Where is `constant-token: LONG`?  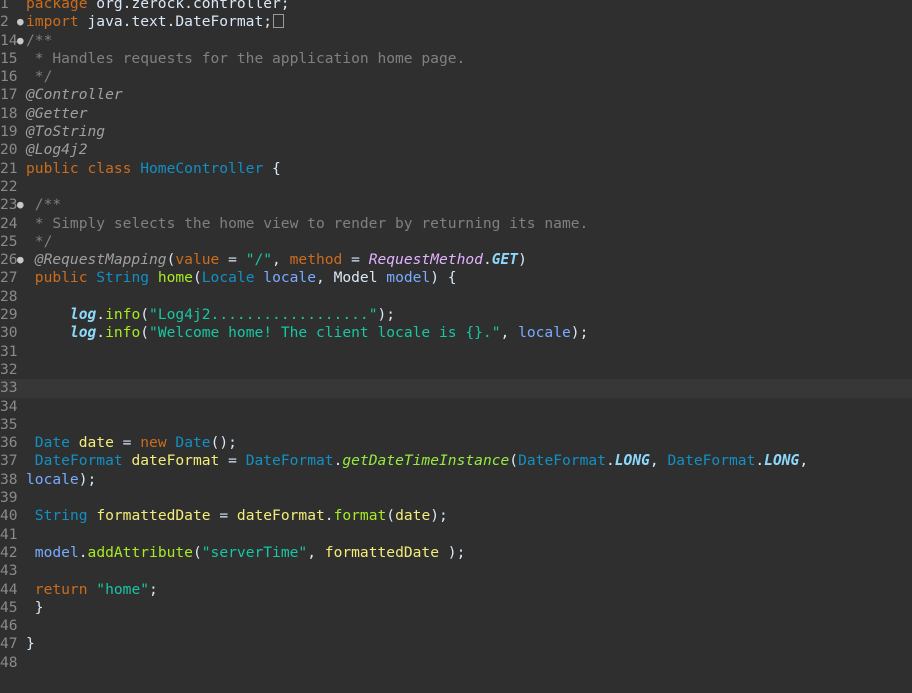 constant-token: LONG is located at coordinates (782, 461).